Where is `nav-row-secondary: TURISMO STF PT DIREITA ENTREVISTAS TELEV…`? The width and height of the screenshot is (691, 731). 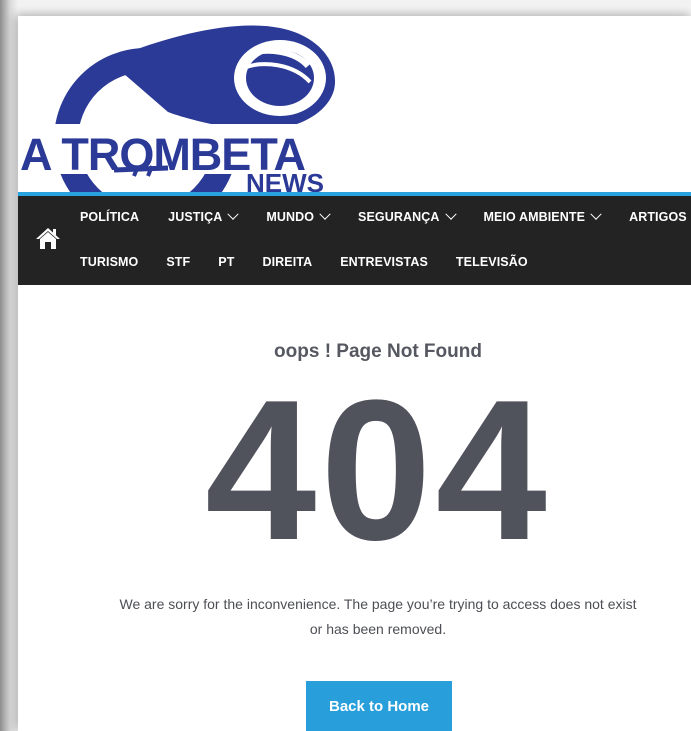
nav-row-secondary: TURISMO STF PT DIREITA ENTREVISTAS TELEV… is located at coordinates (318, 262).